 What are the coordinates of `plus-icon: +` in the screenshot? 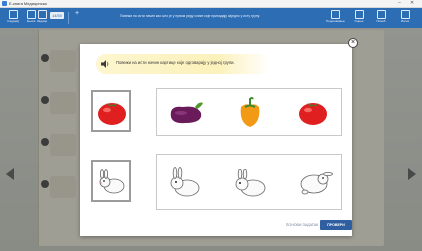 It's located at (77, 13).